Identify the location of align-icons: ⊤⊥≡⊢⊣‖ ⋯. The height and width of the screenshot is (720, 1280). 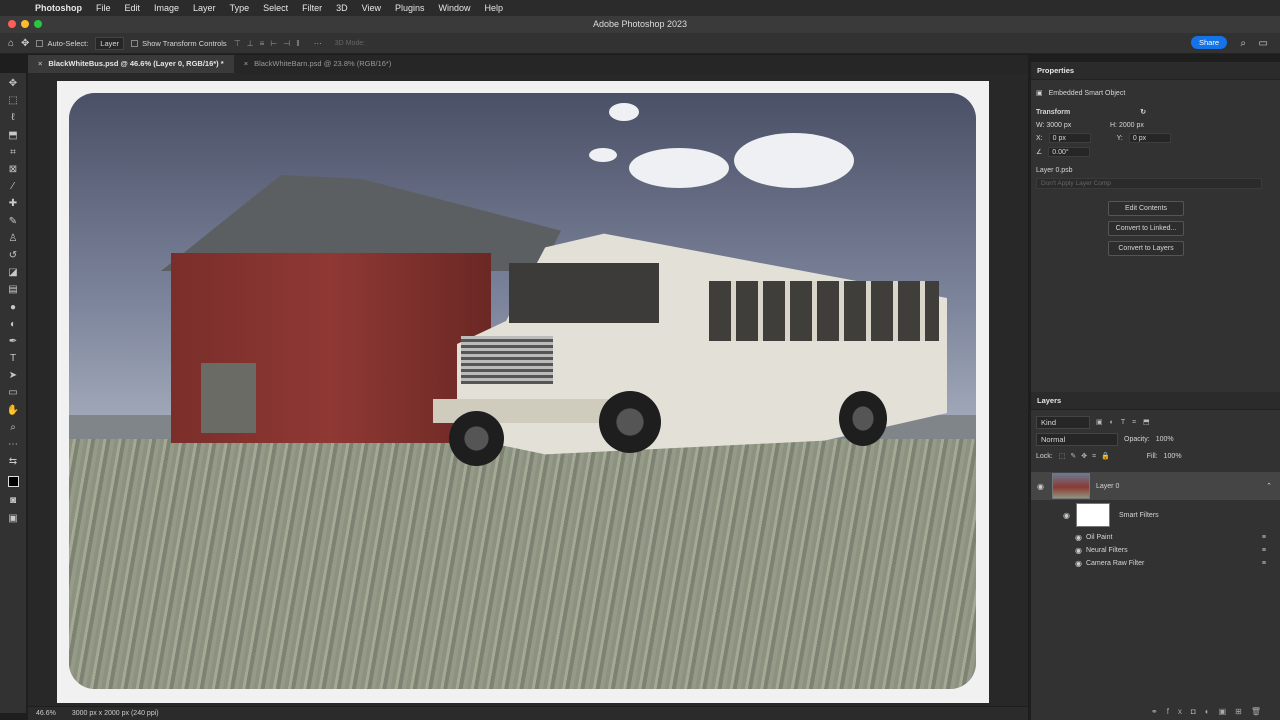
(281, 43).